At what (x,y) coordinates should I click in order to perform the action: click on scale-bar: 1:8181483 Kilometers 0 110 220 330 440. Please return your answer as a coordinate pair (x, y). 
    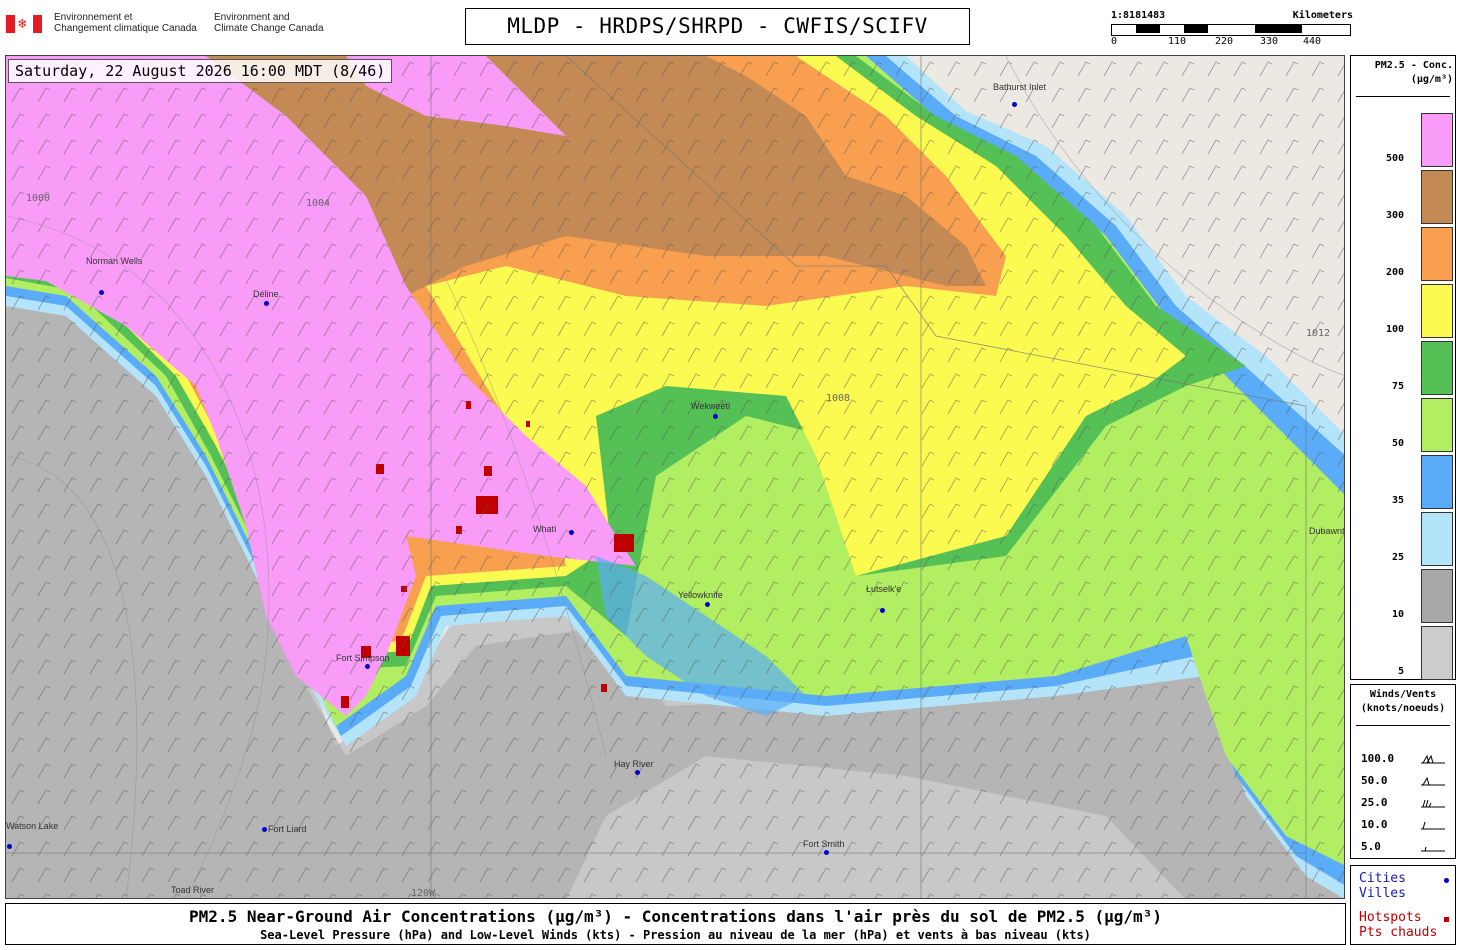
    Looking at the image, I should click on (1230, 30).